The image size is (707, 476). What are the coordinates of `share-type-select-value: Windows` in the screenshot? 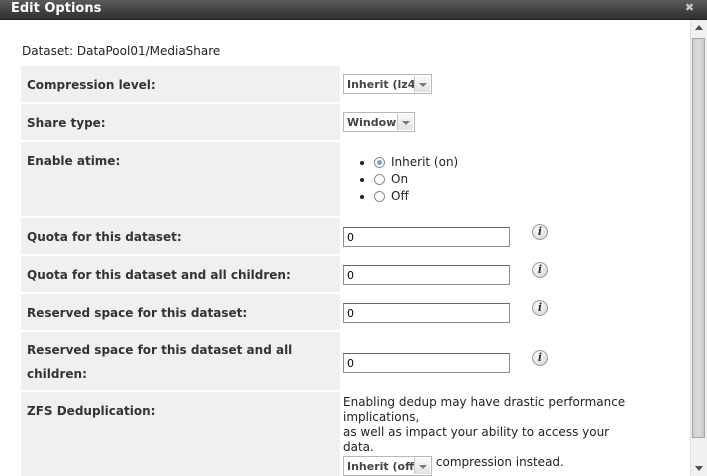 It's located at (375, 122).